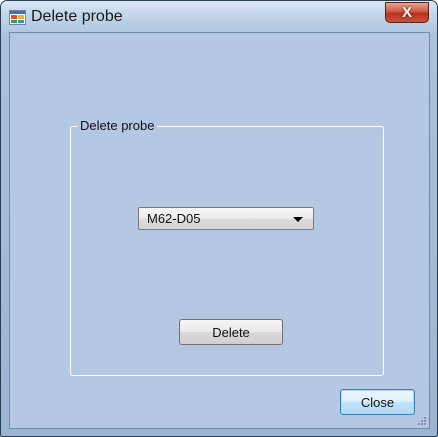 Image resolution: width=438 pixels, height=437 pixels. I want to click on probe-select: M62-D05, so click(226, 218).